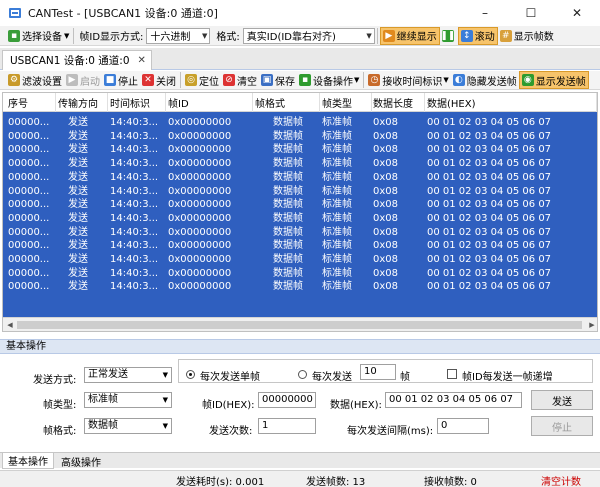  What do you see at coordinates (512, 102) in the screenshot?
I see `column-header: 数据(HEX)` at bounding box center [512, 102].